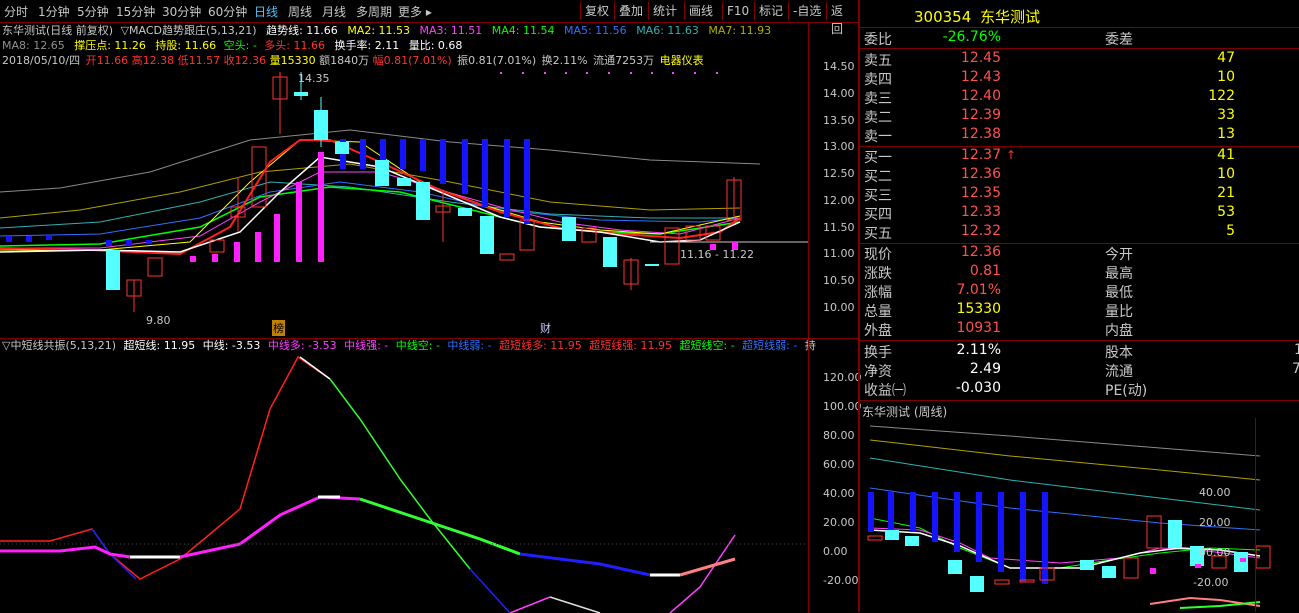 The width and height of the screenshot is (1299, 613). What do you see at coordinates (839, 120) in the screenshot?
I see `axis-tick: 13.50` at bounding box center [839, 120].